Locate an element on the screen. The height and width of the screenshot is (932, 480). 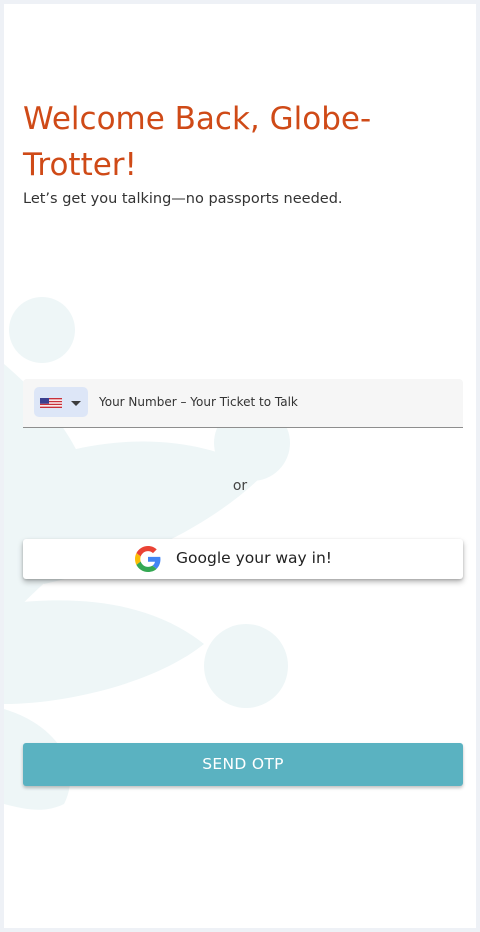
send-otp-button: SEND OTP is located at coordinates (243, 764).